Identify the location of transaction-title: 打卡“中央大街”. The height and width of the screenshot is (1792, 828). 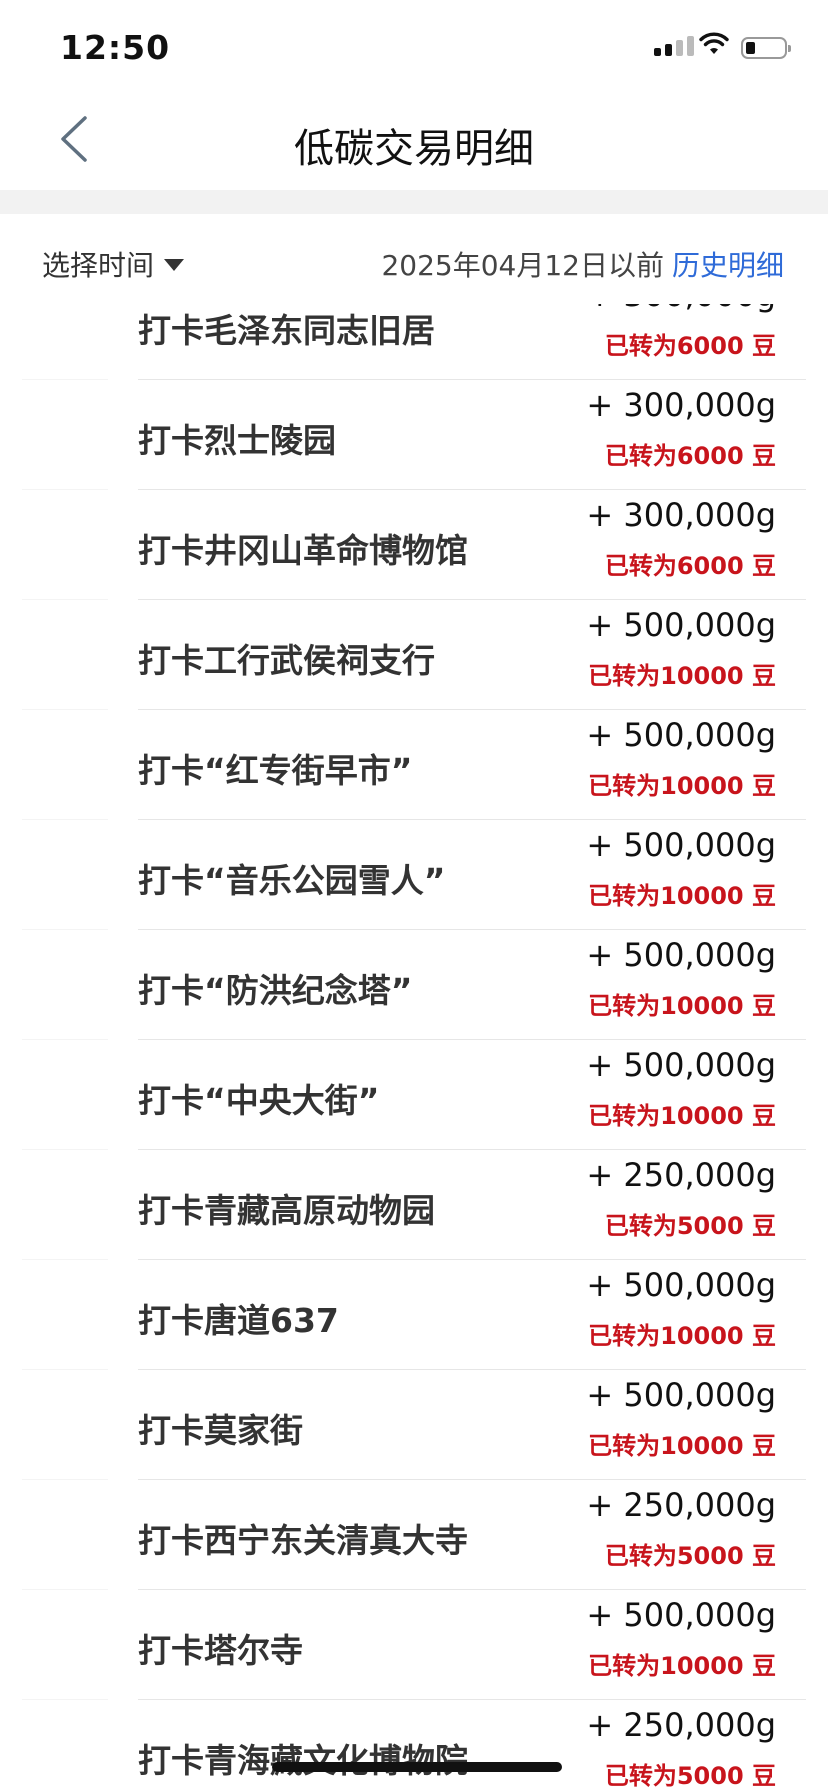
(259, 1100).